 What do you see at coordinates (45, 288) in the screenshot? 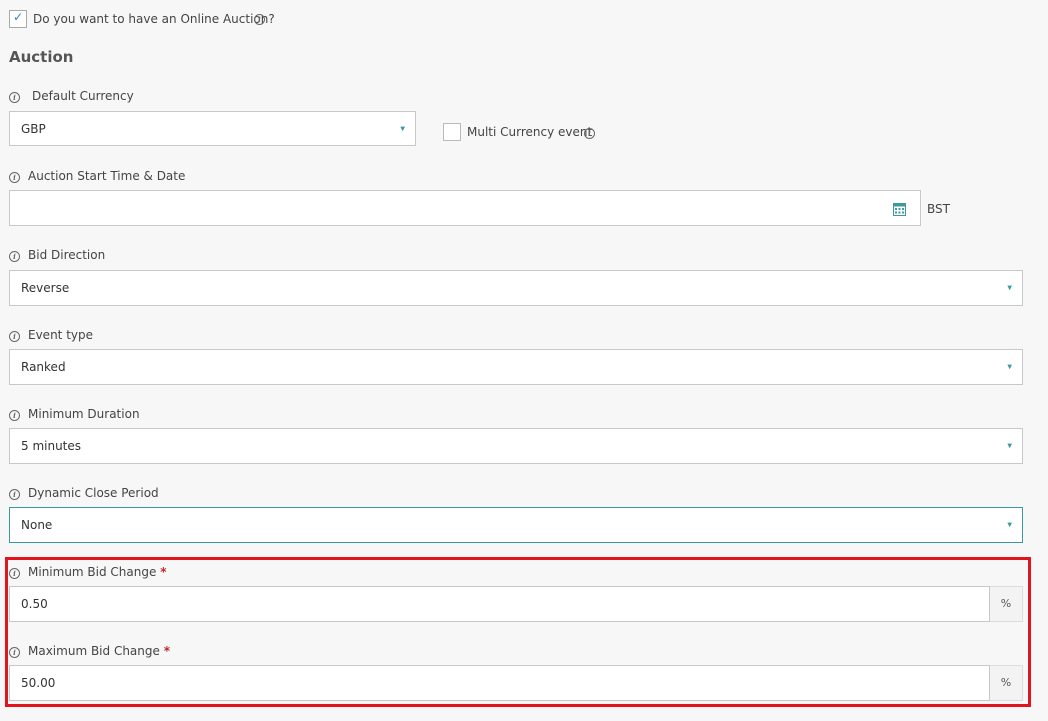
I see `bid-direction-value: Reverse` at bounding box center [45, 288].